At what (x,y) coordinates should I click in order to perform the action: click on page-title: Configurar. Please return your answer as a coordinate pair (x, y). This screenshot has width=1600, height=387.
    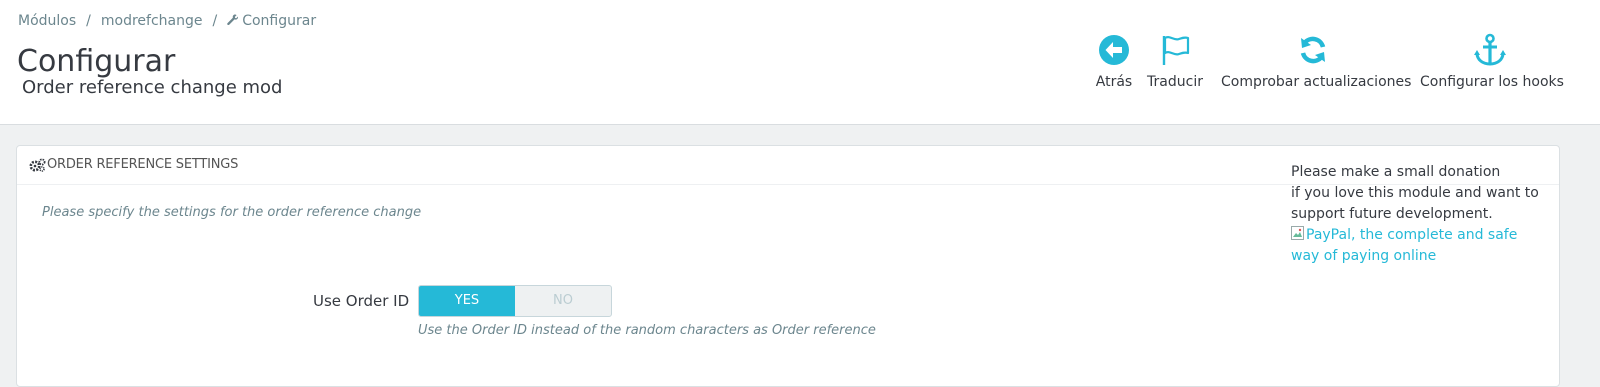
    Looking at the image, I should click on (96, 61).